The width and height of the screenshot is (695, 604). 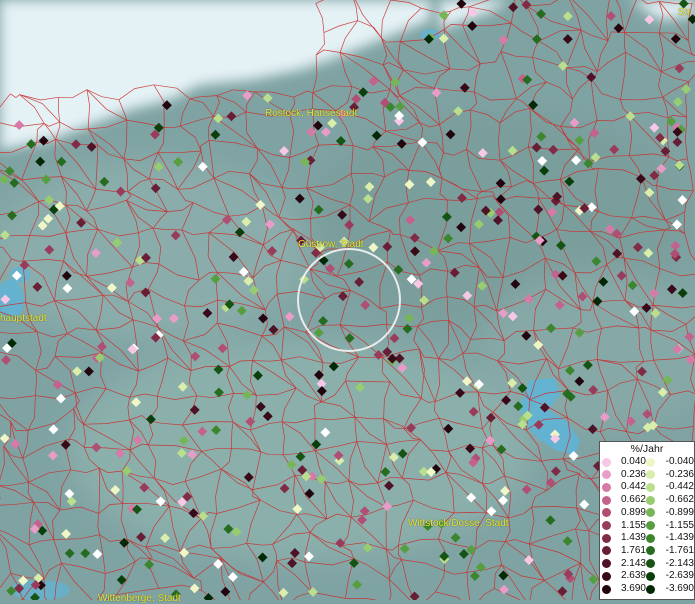 I want to click on legend-value: -1.761, so click(x=676, y=551).